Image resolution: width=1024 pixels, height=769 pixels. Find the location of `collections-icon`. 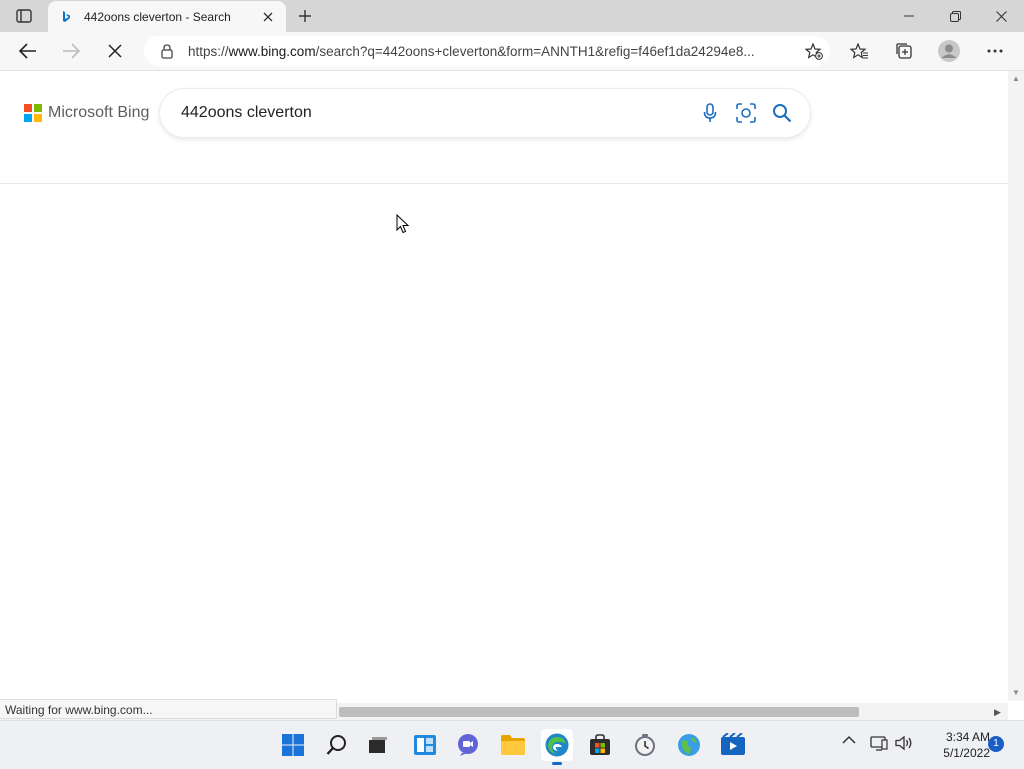

collections-icon is located at coordinates (904, 51).